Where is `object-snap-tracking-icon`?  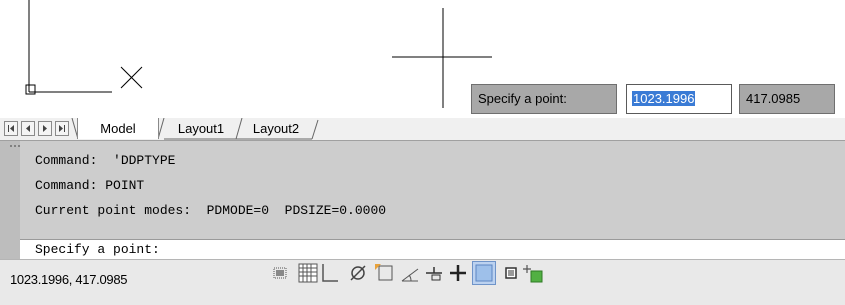
object-snap-tracking-icon is located at coordinates (434, 273).